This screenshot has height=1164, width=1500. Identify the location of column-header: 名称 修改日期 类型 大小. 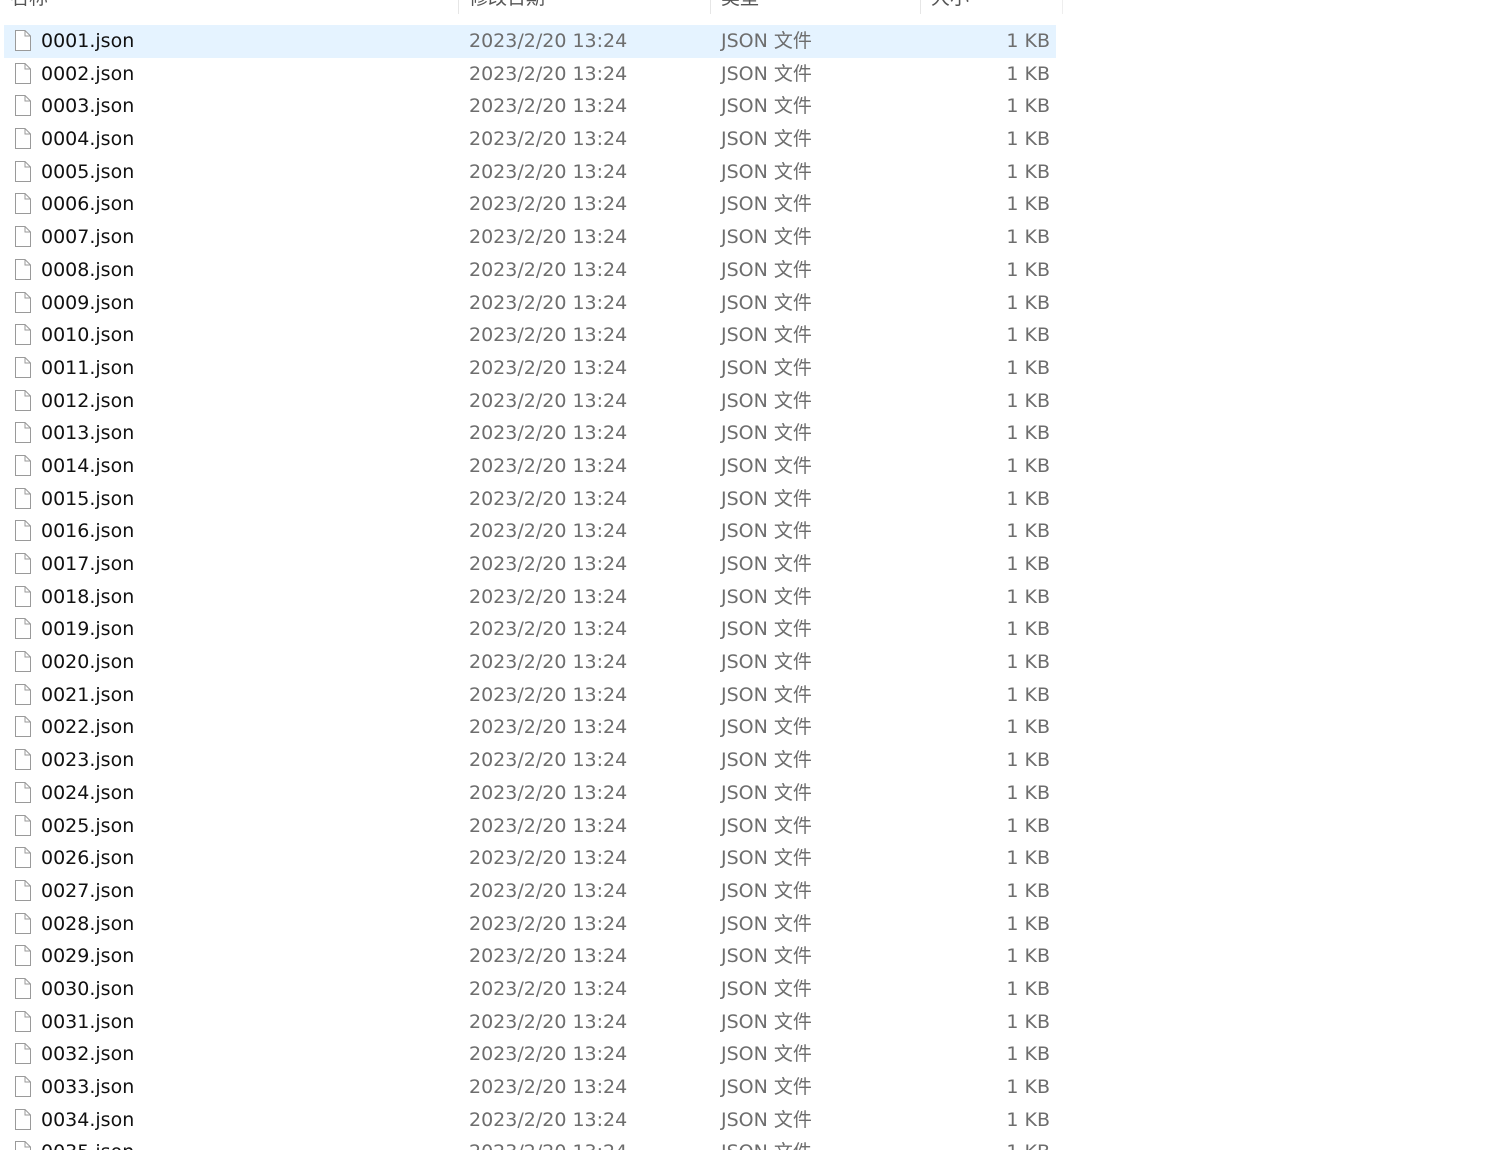
(531, 7).